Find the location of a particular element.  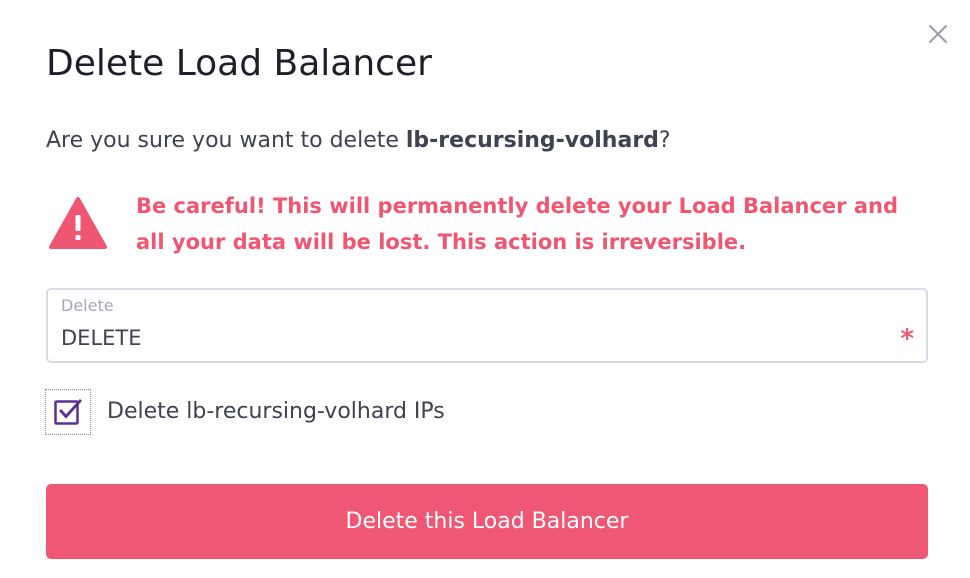

close-icon is located at coordinates (938, 34).